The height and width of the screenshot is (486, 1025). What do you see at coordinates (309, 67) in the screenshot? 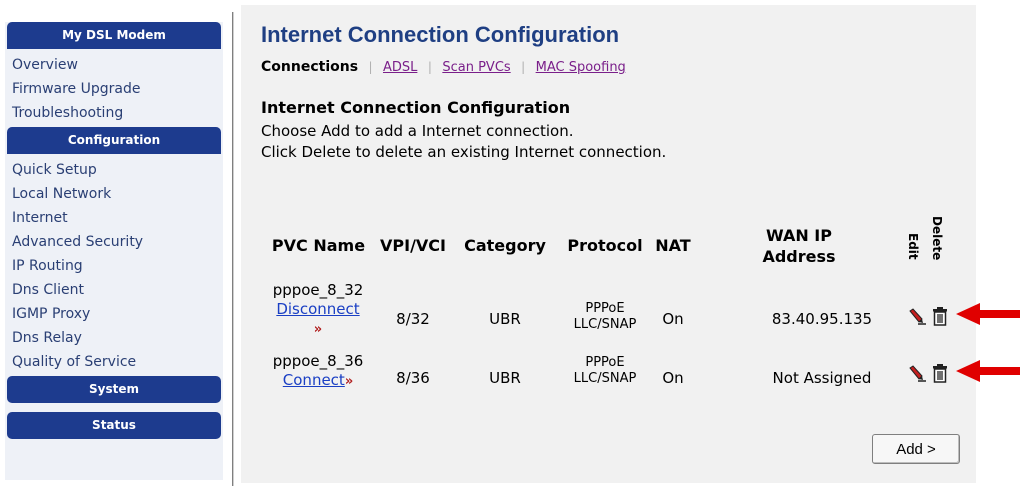
I see `tab-connections: Connections` at bounding box center [309, 67].